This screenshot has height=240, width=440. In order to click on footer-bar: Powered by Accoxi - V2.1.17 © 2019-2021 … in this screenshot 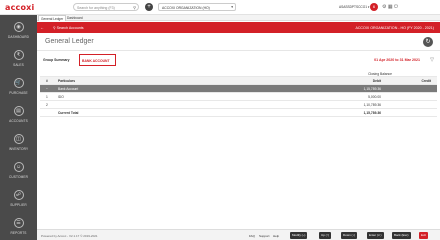, I will do `click(238, 234)`.